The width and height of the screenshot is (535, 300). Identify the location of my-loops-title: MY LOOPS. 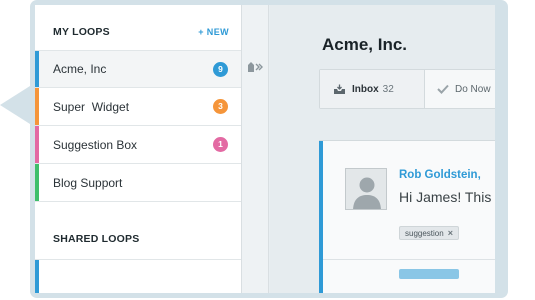
(81, 32).